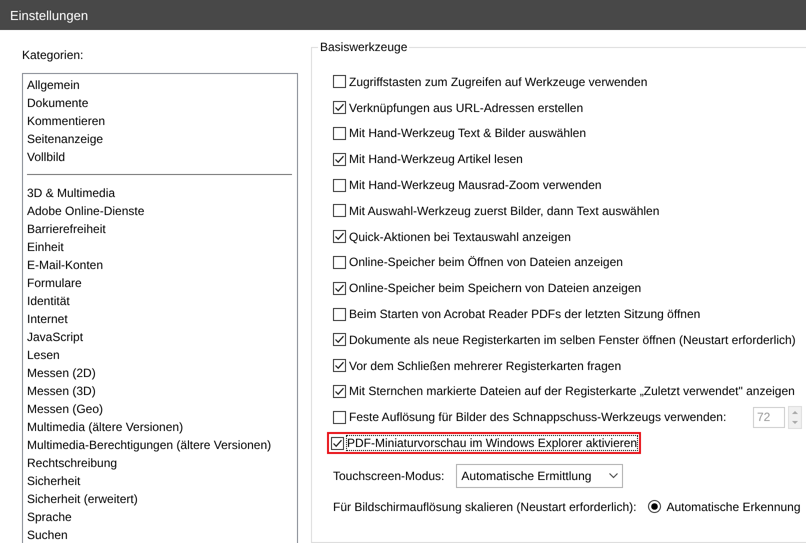  What do you see at coordinates (159, 319) in the screenshot?
I see `category-item: Internet` at bounding box center [159, 319].